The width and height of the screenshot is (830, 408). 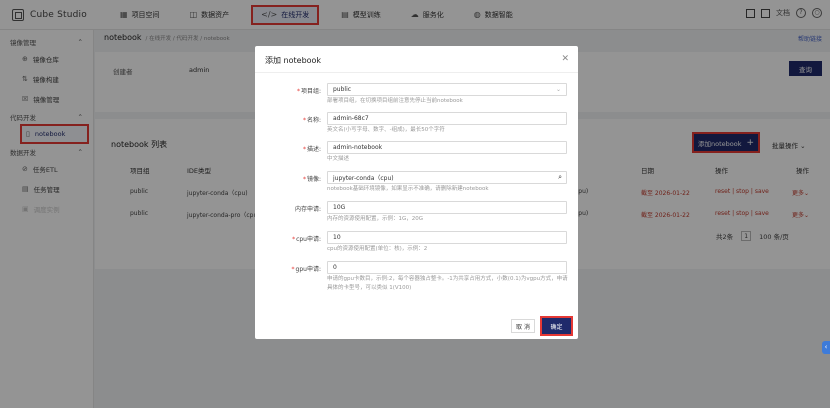 What do you see at coordinates (447, 147) in the screenshot?
I see `description-input: admin-notebook` at bounding box center [447, 147].